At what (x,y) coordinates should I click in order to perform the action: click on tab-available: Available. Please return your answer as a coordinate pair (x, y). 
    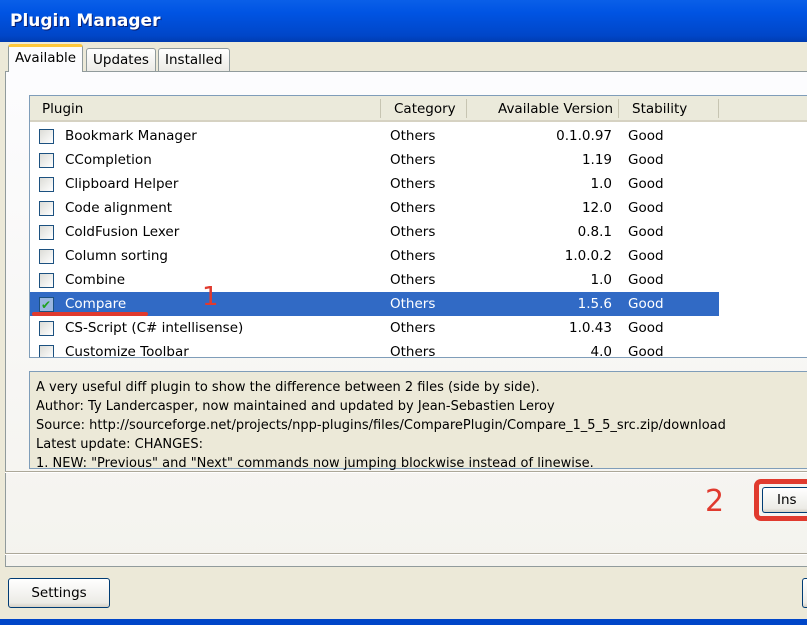
    Looking at the image, I should click on (46, 58).